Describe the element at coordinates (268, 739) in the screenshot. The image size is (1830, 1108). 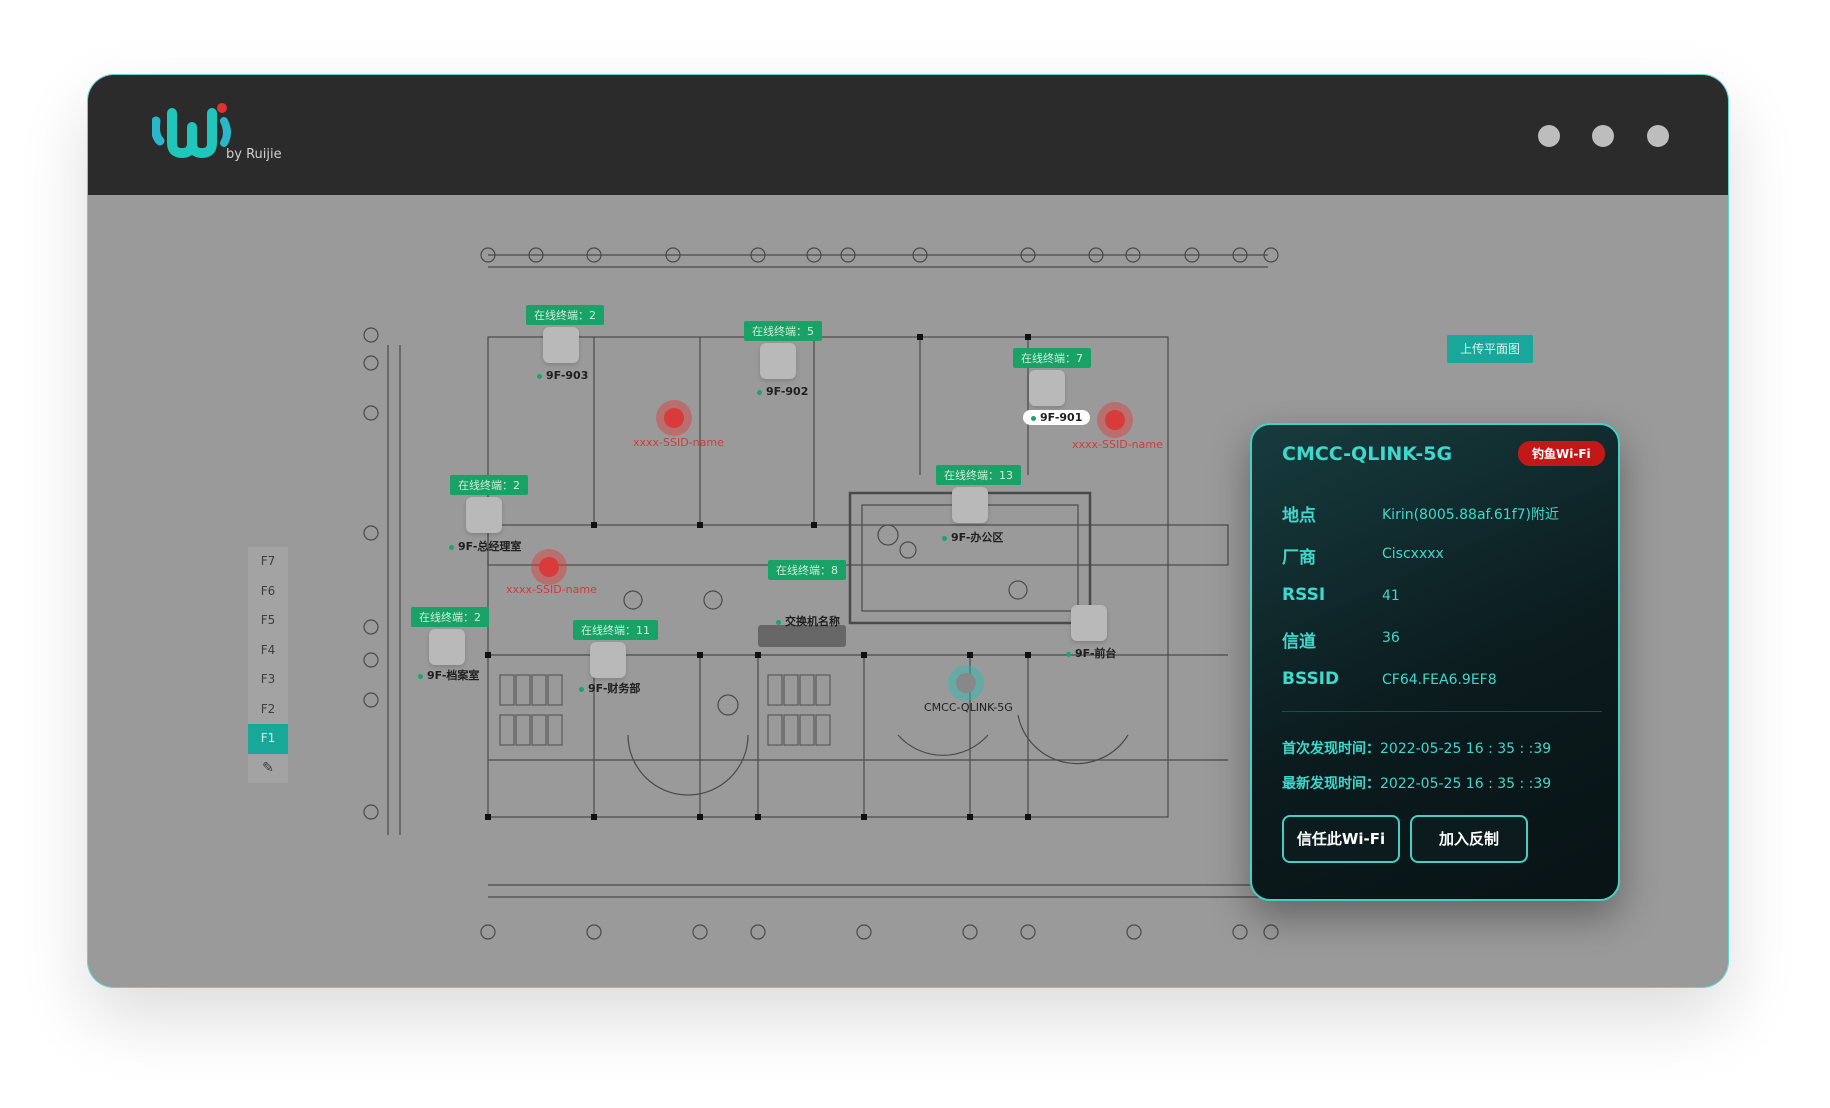
I see `floor-f1: F1` at that location.